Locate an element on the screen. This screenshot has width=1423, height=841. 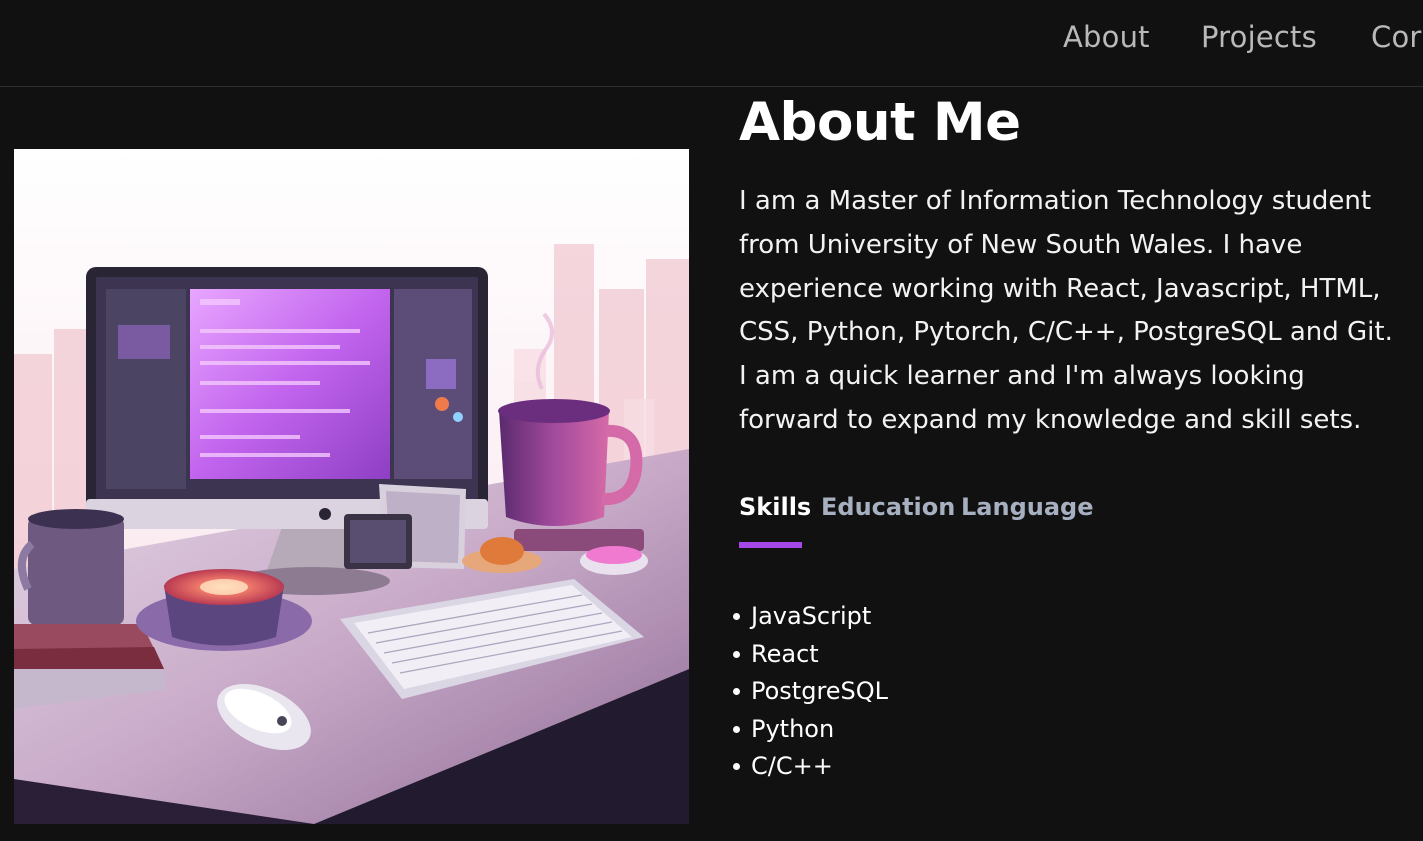
list-item: PostgreSQL is located at coordinates (811, 692).